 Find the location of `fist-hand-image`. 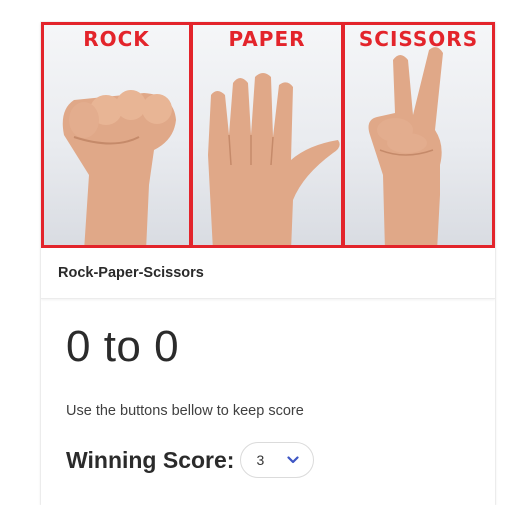

fist-hand-image is located at coordinates (119, 167).